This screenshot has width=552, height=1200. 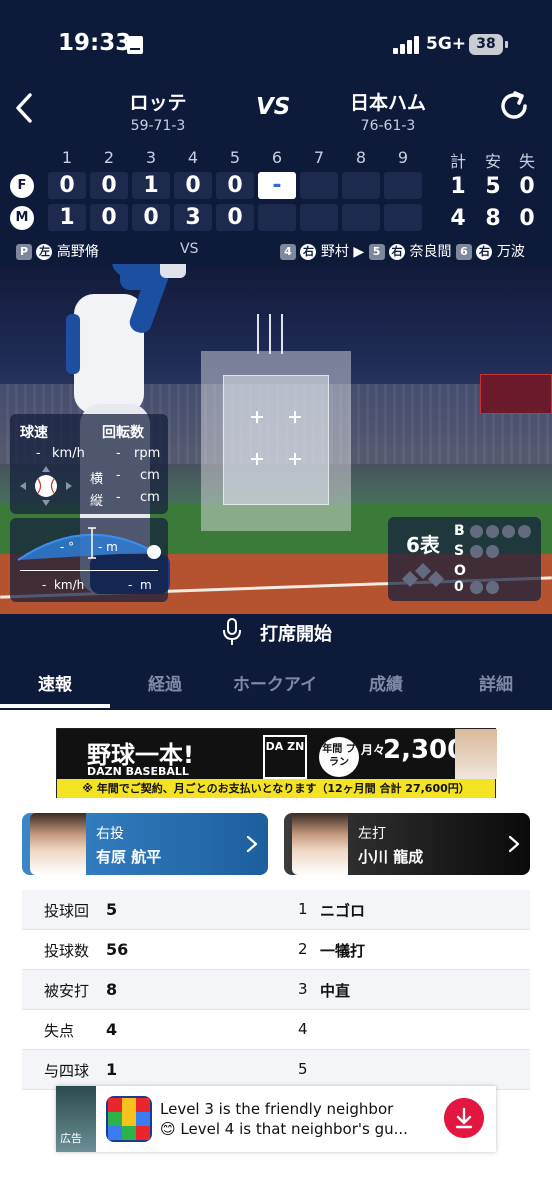 I want to click on dazn-logo: DA ZN, so click(x=285, y=757).